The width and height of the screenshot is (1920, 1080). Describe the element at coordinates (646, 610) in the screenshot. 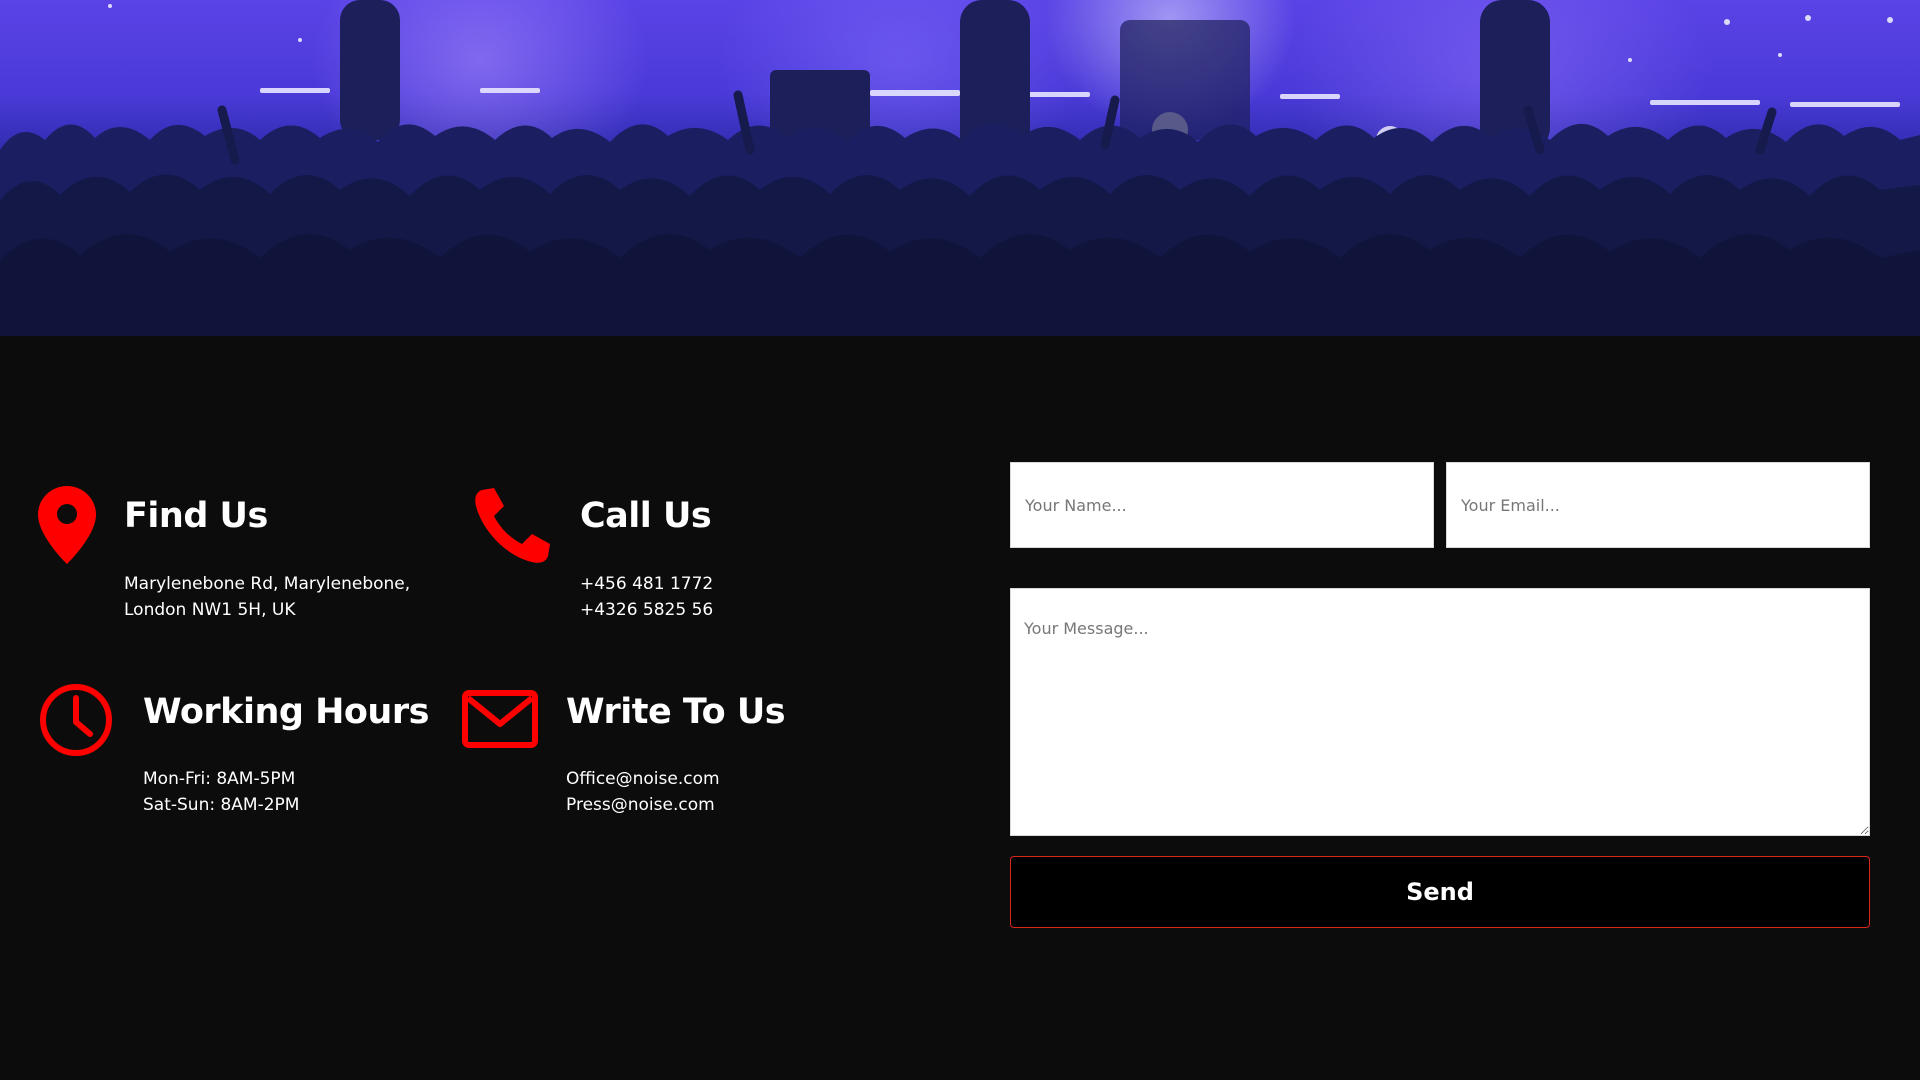

I see `call-us-line-2: +4326 5825 56` at that location.